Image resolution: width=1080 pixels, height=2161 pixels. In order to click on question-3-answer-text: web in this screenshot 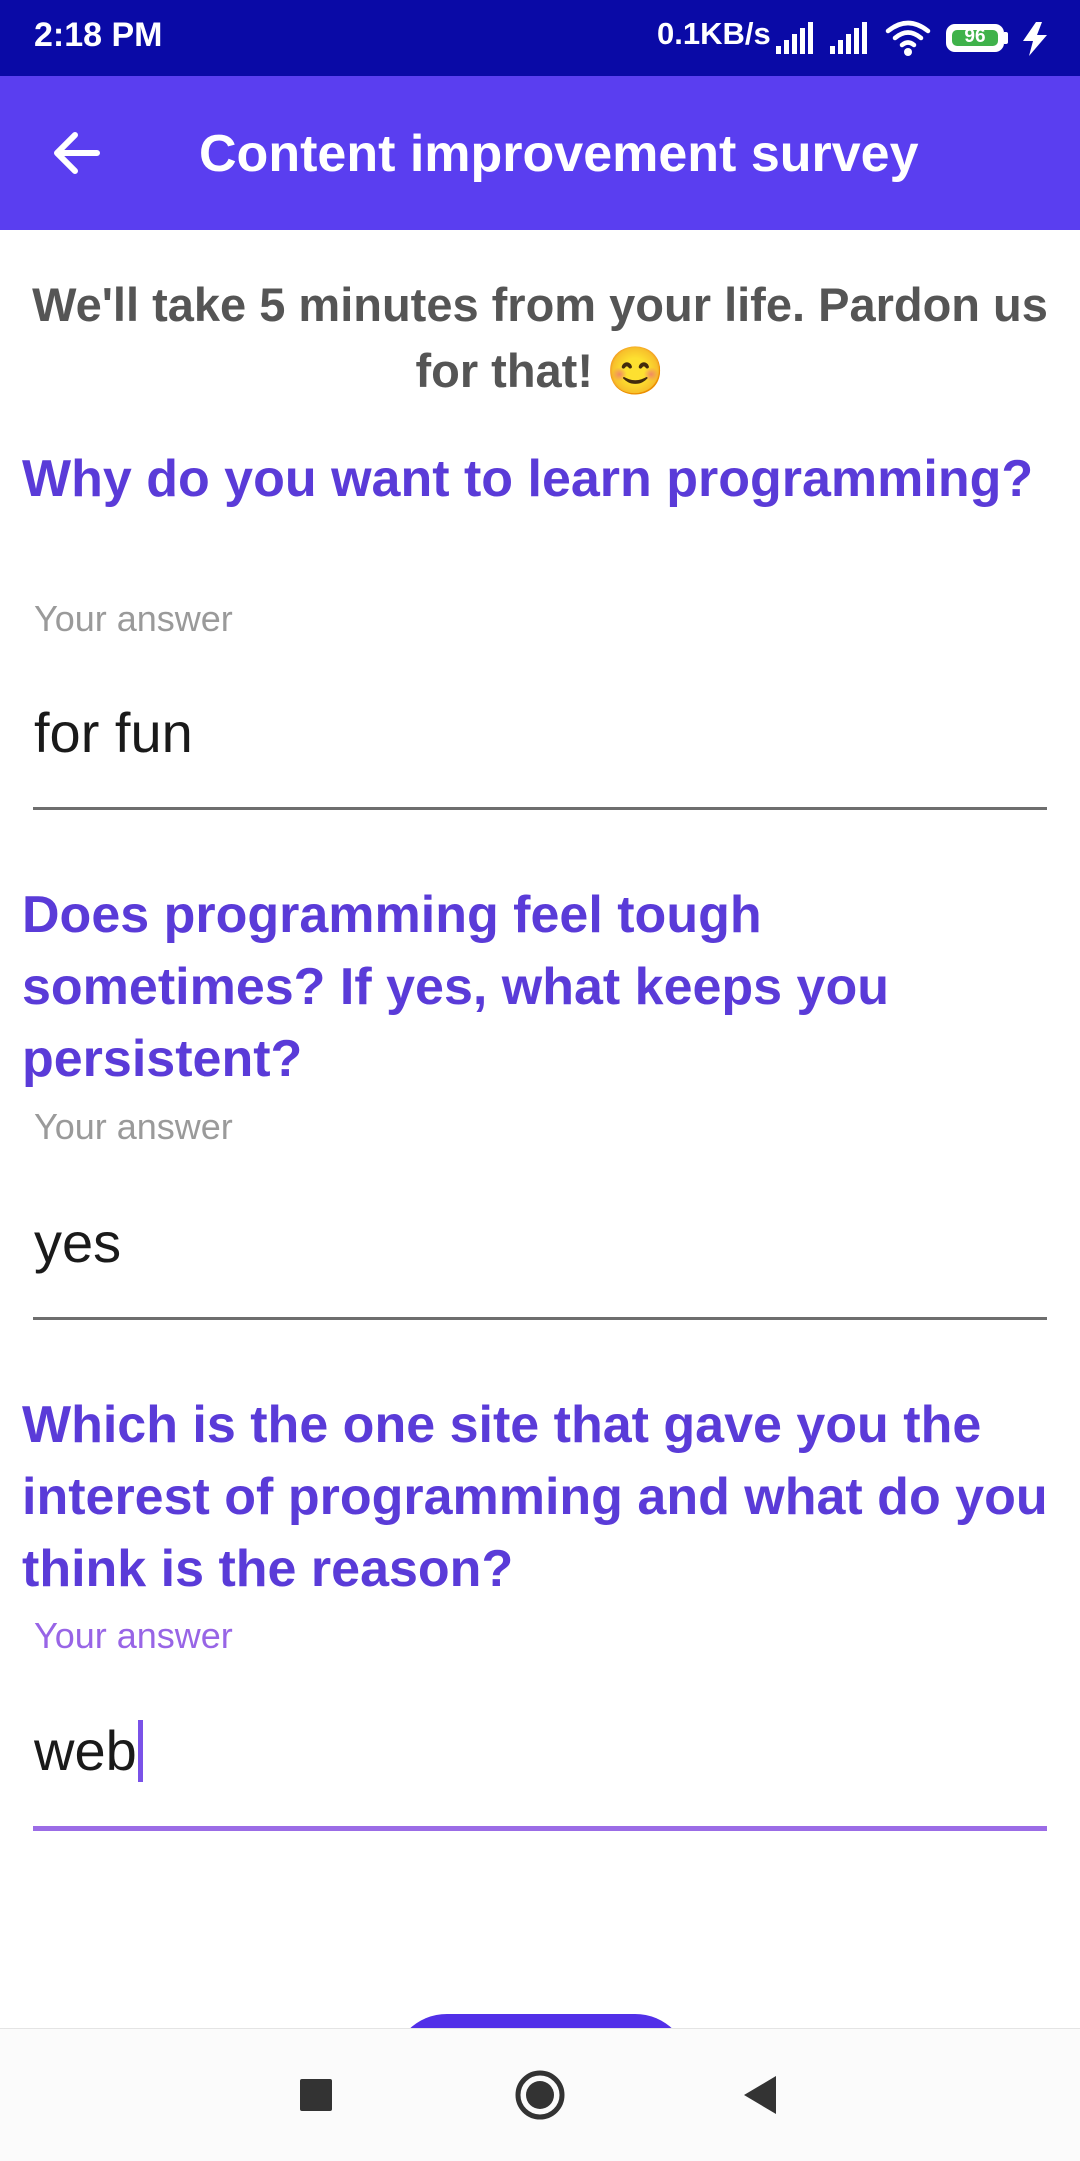, I will do `click(85, 1750)`.